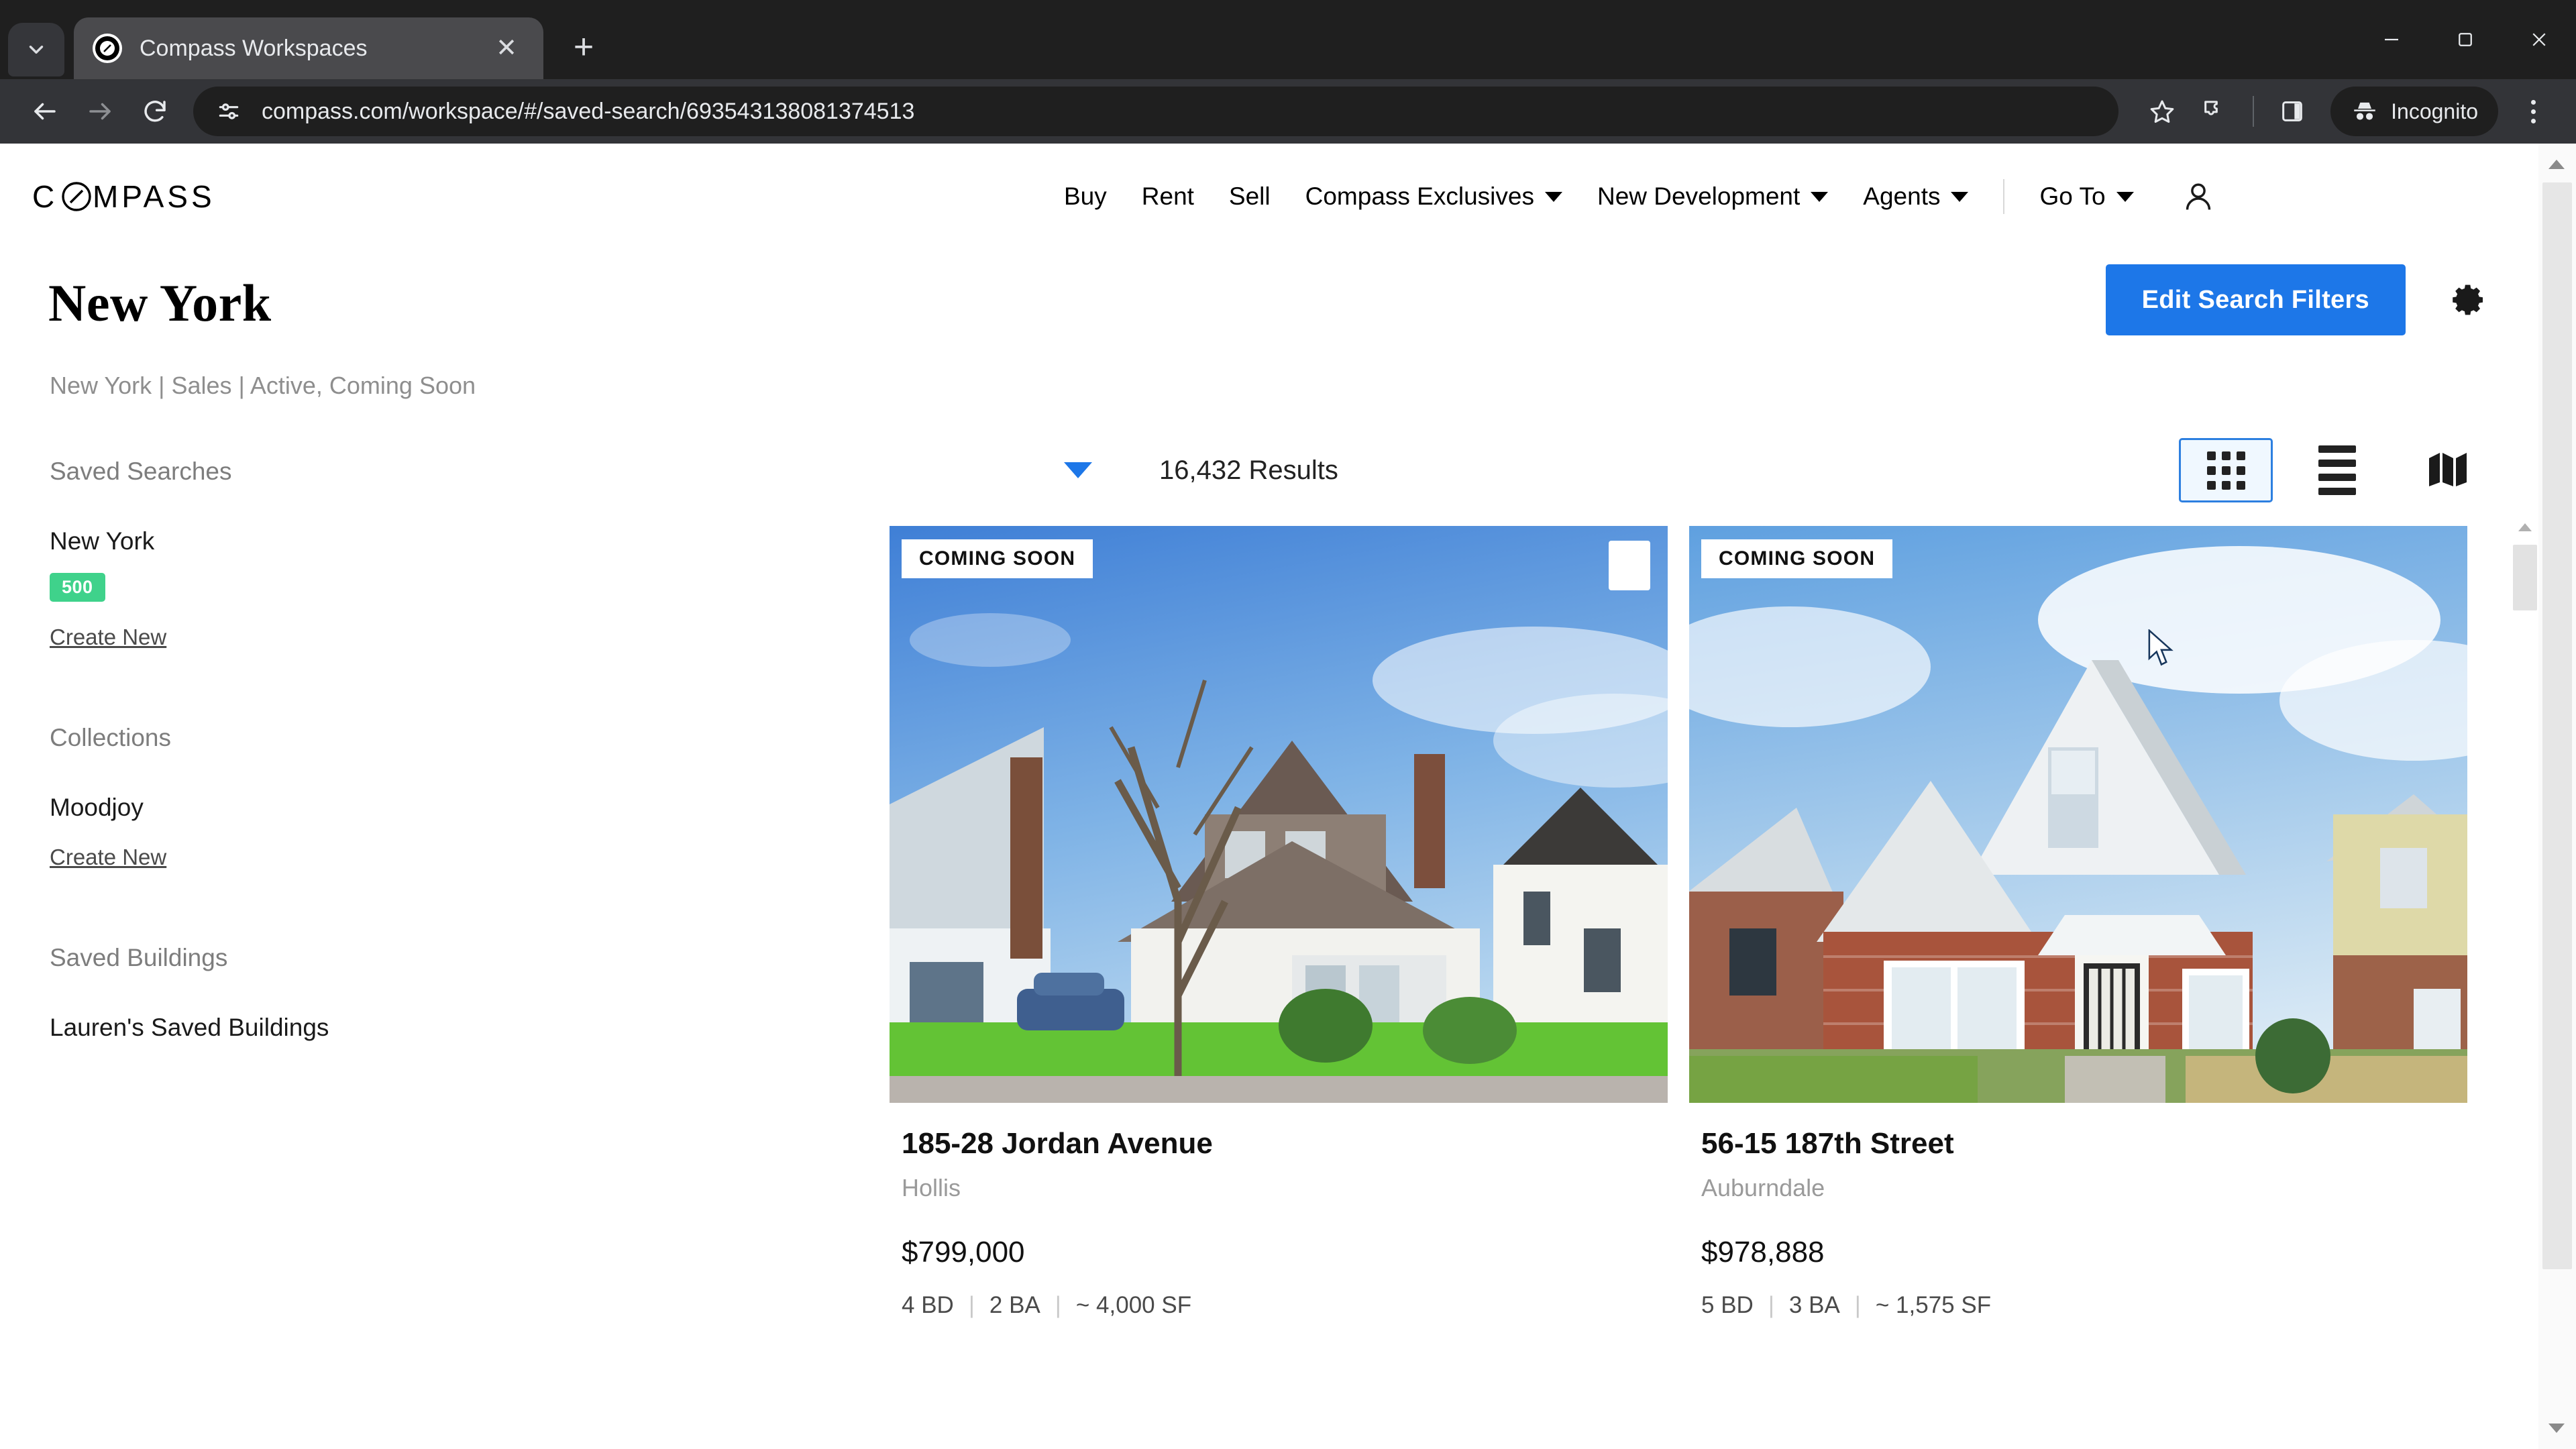 The height and width of the screenshot is (1449, 2576). I want to click on window-close-icon, so click(2539, 39).